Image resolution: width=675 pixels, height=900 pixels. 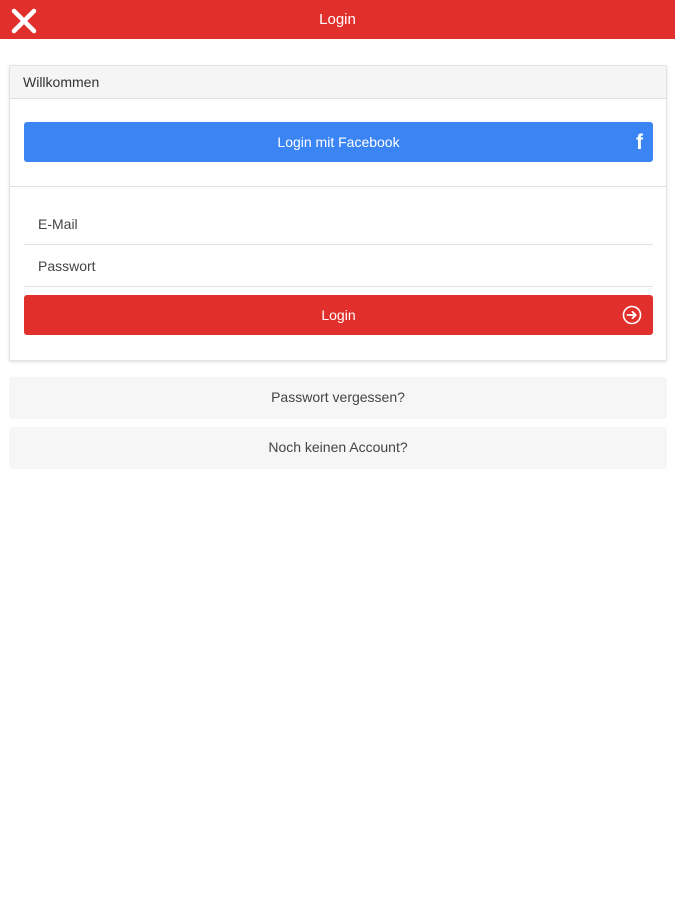 I want to click on facebook-login-button: Login mit Facebook f, so click(x=338, y=142).